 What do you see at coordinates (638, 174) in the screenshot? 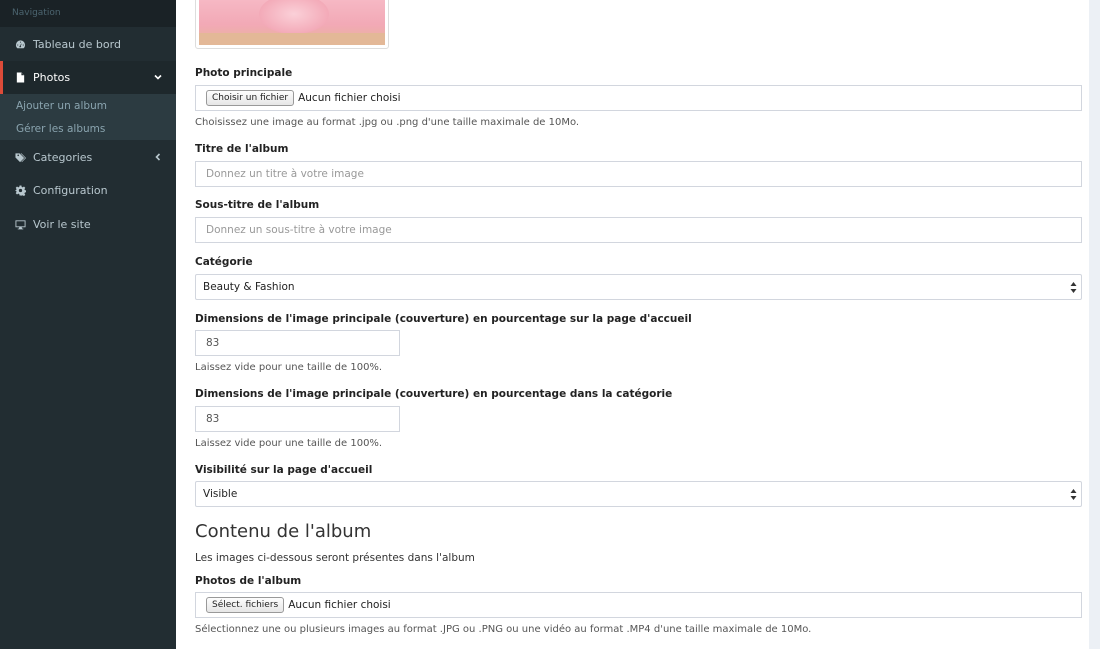
I see `album-title-input: Donnez un titre à votre image` at bounding box center [638, 174].